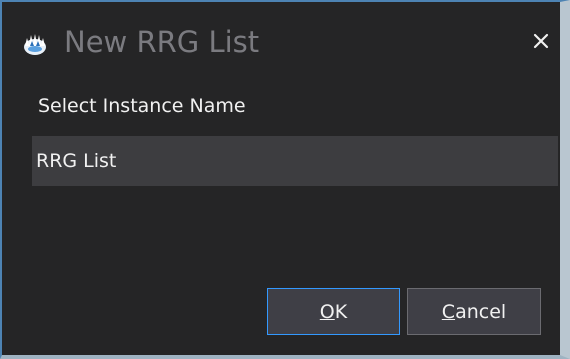 This screenshot has height=359, width=570. I want to click on close-button, so click(541, 41).